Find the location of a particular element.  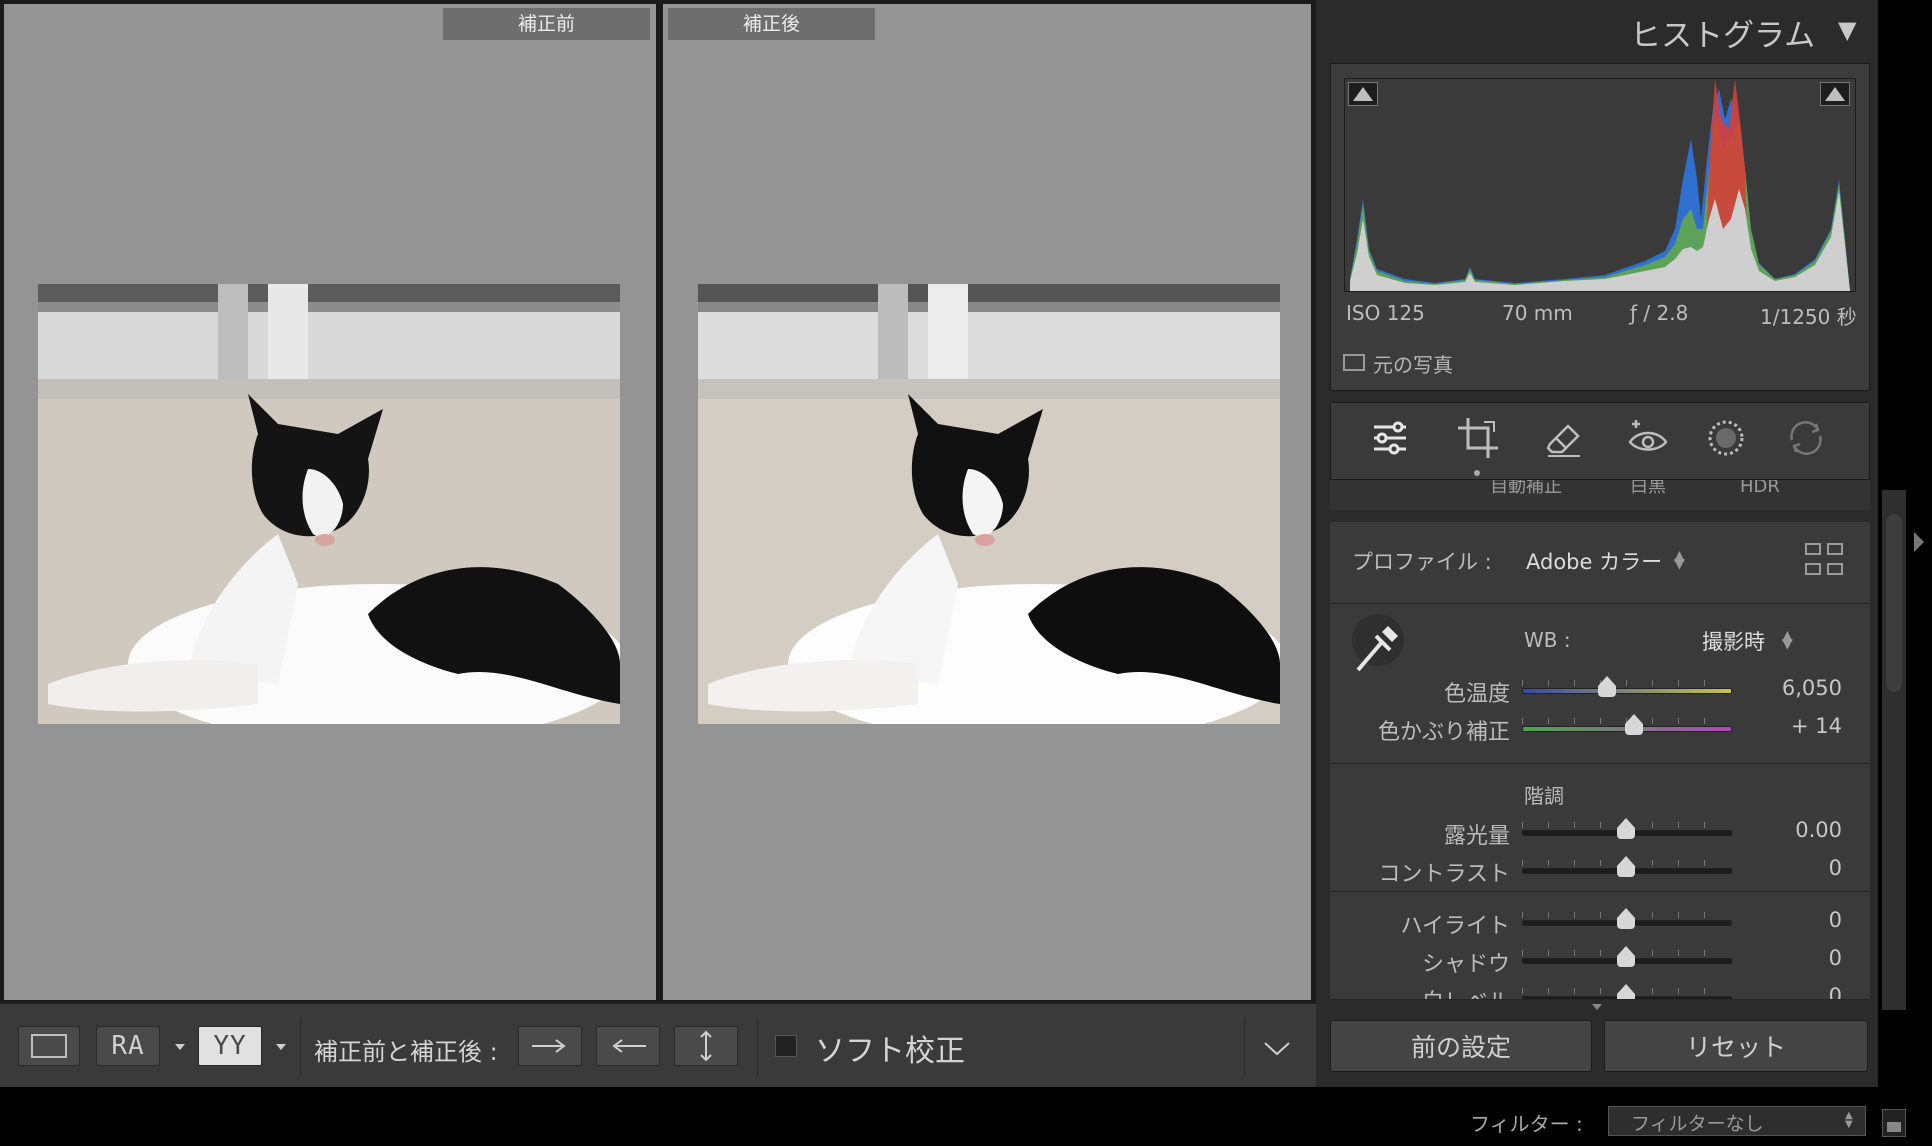

filter-lock-toggle is located at coordinates (1894, 1123).